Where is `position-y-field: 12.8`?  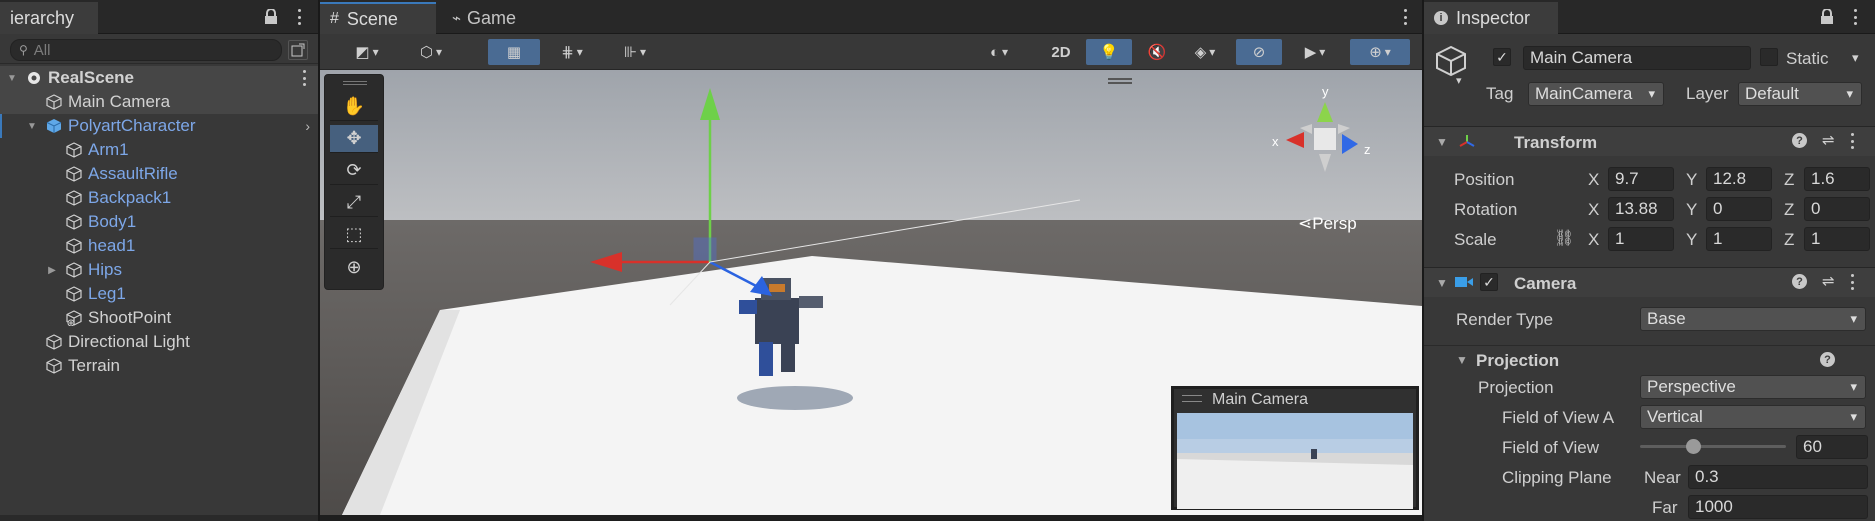
position-y-field: 12.8 is located at coordinates (1739, 179).